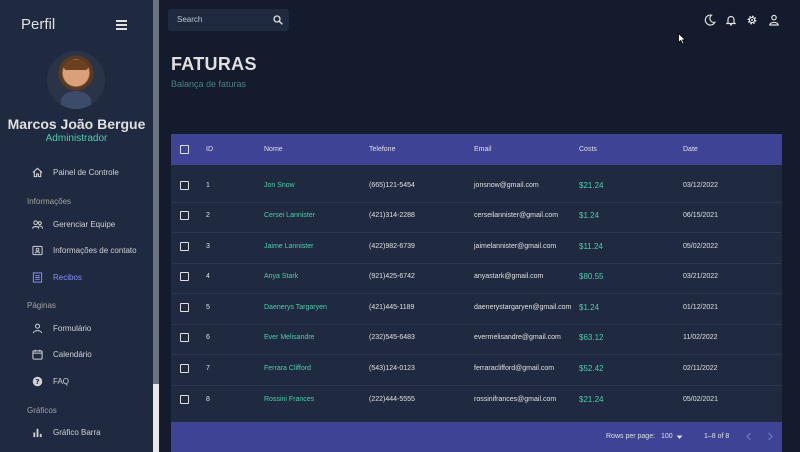 The width and height of the screenshot is (800, 452). What do you see at coordinates (752, 20) in the screenshot?
I see `settings-icon` at bounding box center [752, 20].